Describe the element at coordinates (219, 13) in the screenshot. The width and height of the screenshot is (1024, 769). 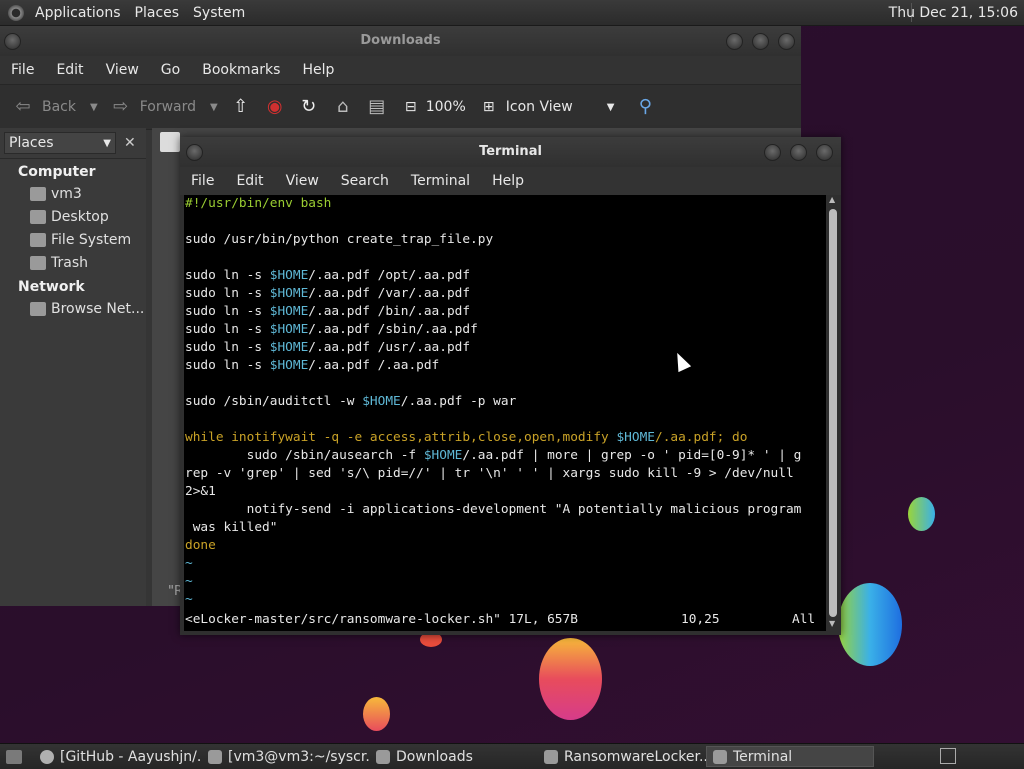
I see `menu-system: System` at that location.